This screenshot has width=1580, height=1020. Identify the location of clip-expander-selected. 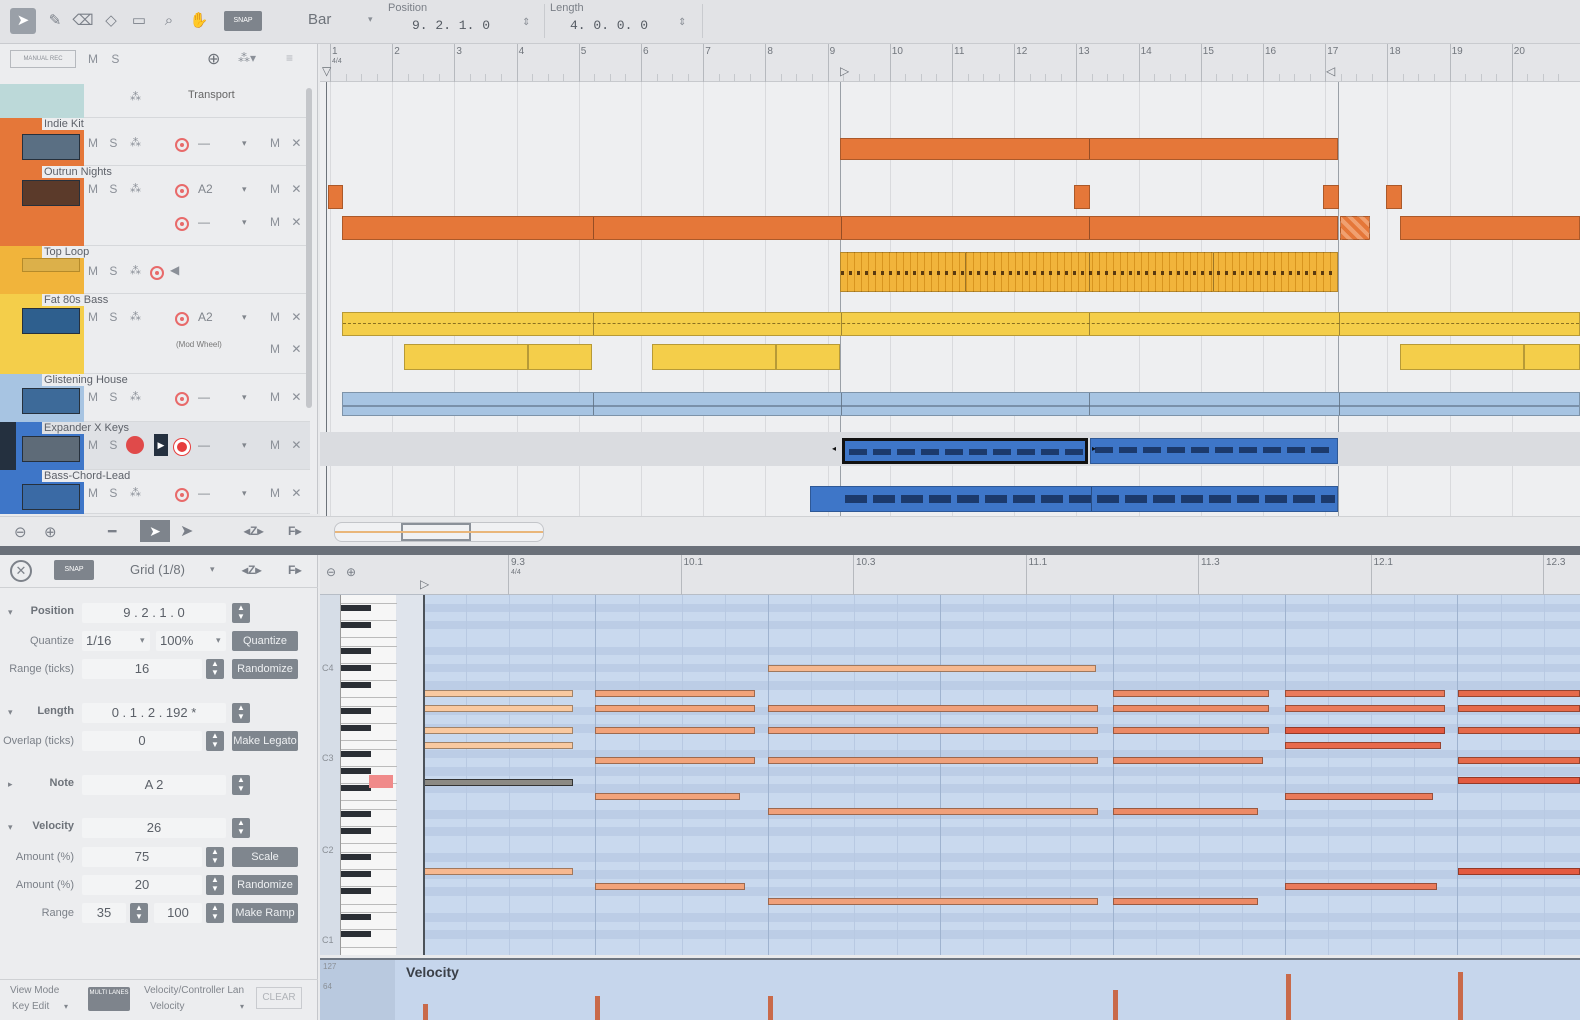
(965, 451).